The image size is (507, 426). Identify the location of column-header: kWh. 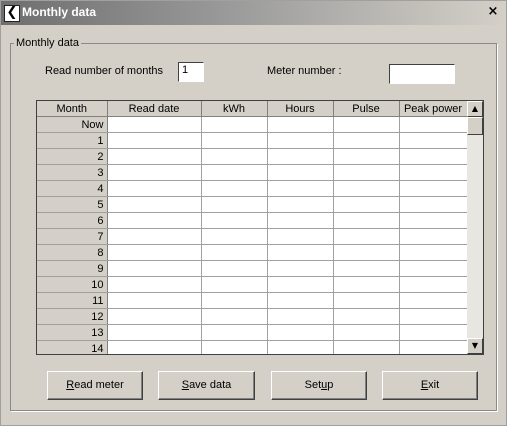
(234, 109).